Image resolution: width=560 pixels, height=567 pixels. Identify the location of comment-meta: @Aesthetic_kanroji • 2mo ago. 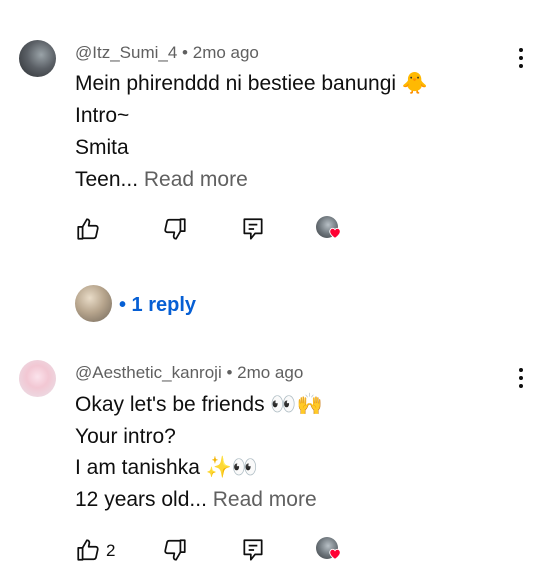
(189, 372).